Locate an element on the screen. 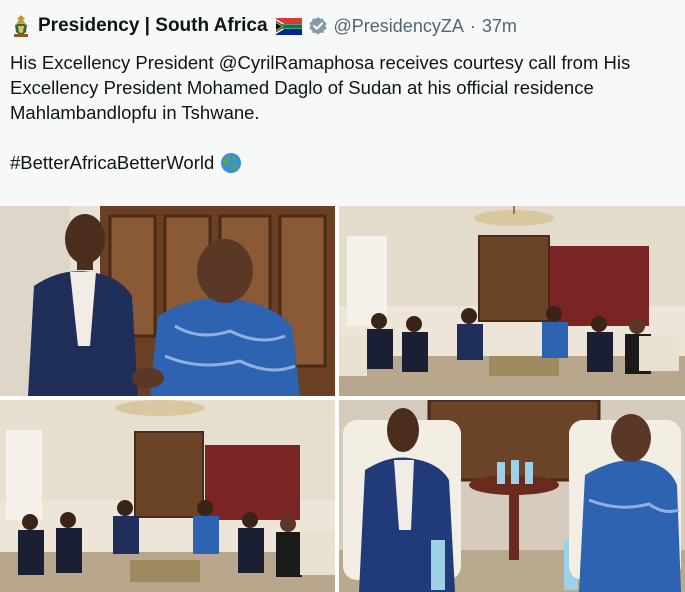  display-name: Presidency | South Africa is located at coordinates (153, 26).